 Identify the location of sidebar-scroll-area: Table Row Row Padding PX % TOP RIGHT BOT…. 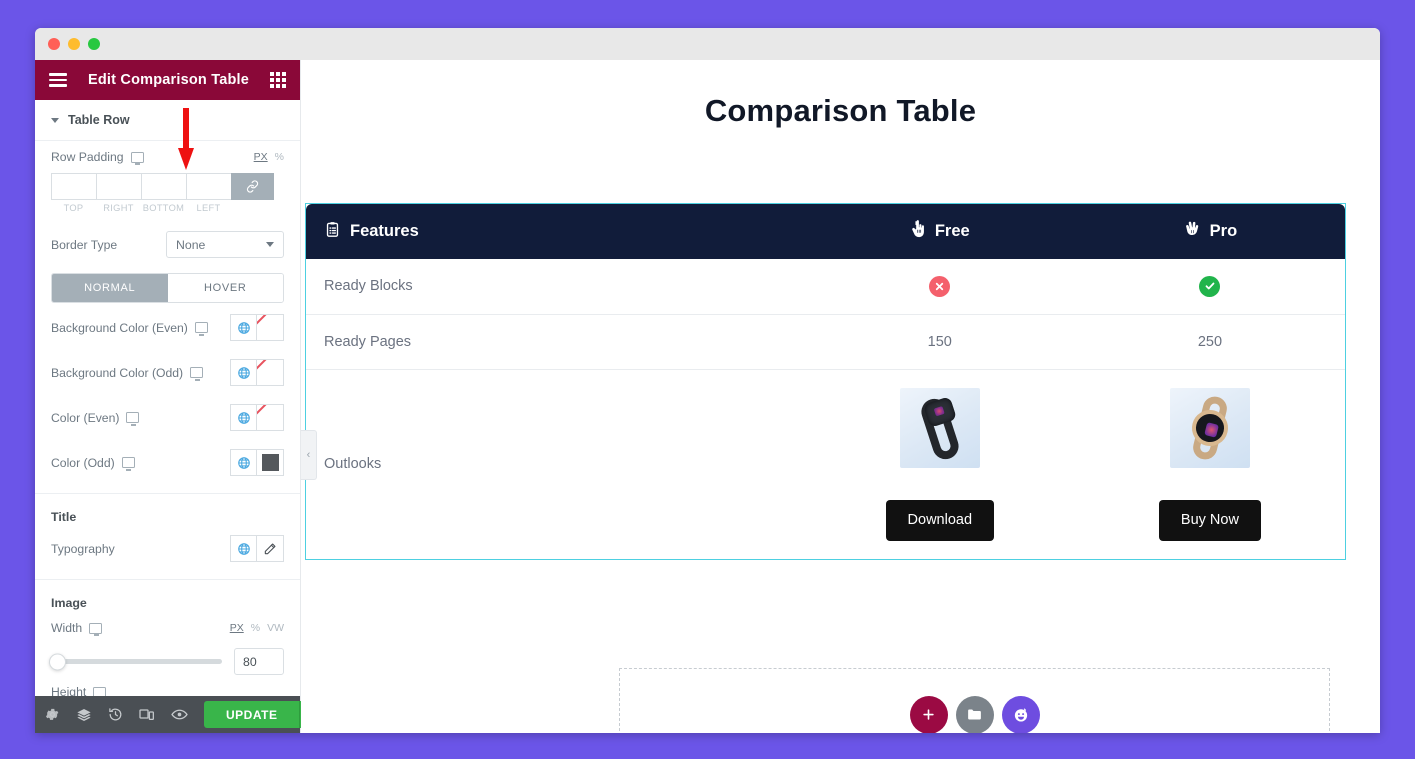
(167, 398).